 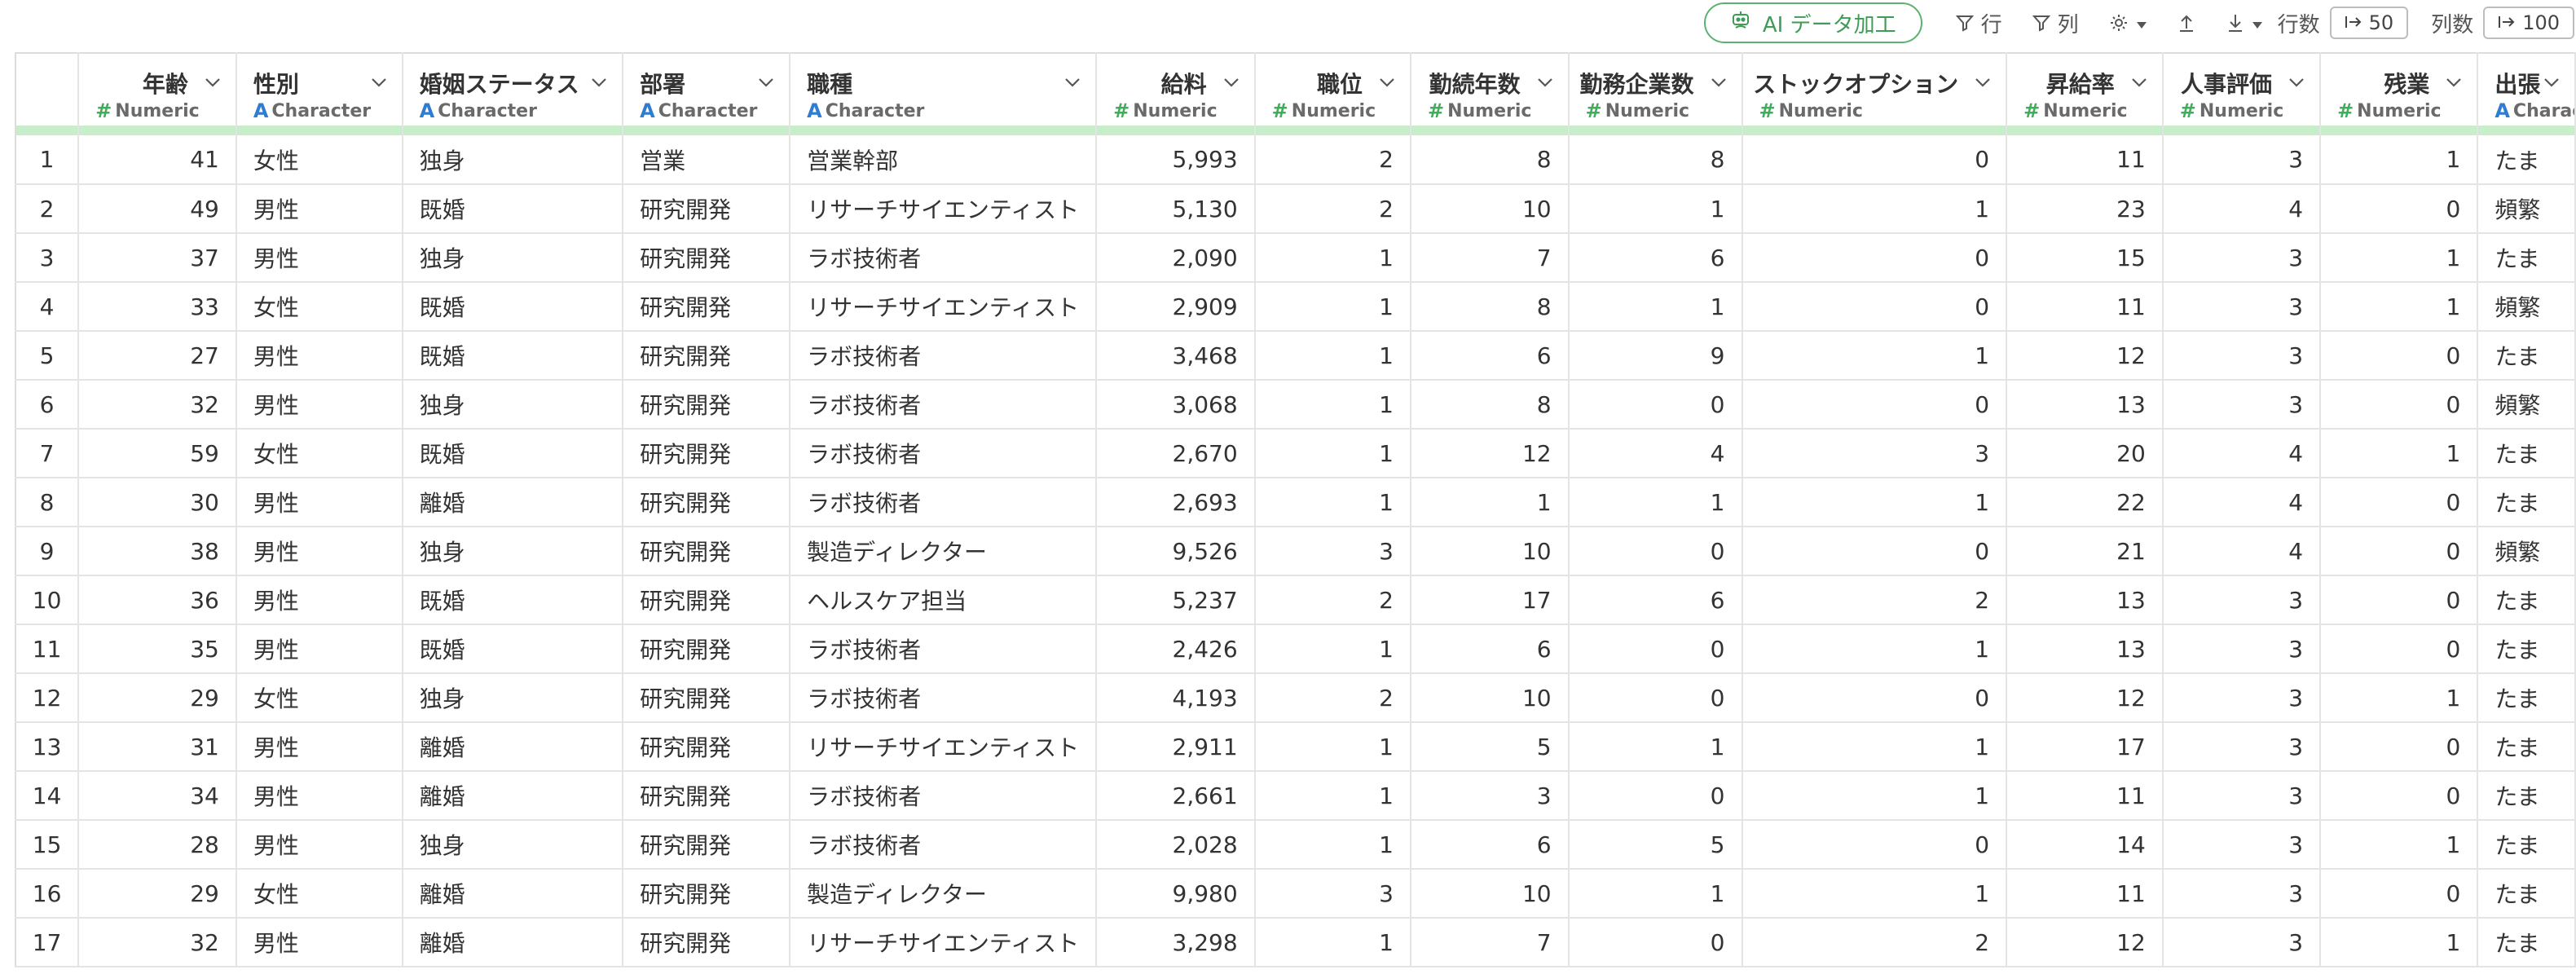 I want to click on table-cell: 3,298, so click(x=1176, y=942).